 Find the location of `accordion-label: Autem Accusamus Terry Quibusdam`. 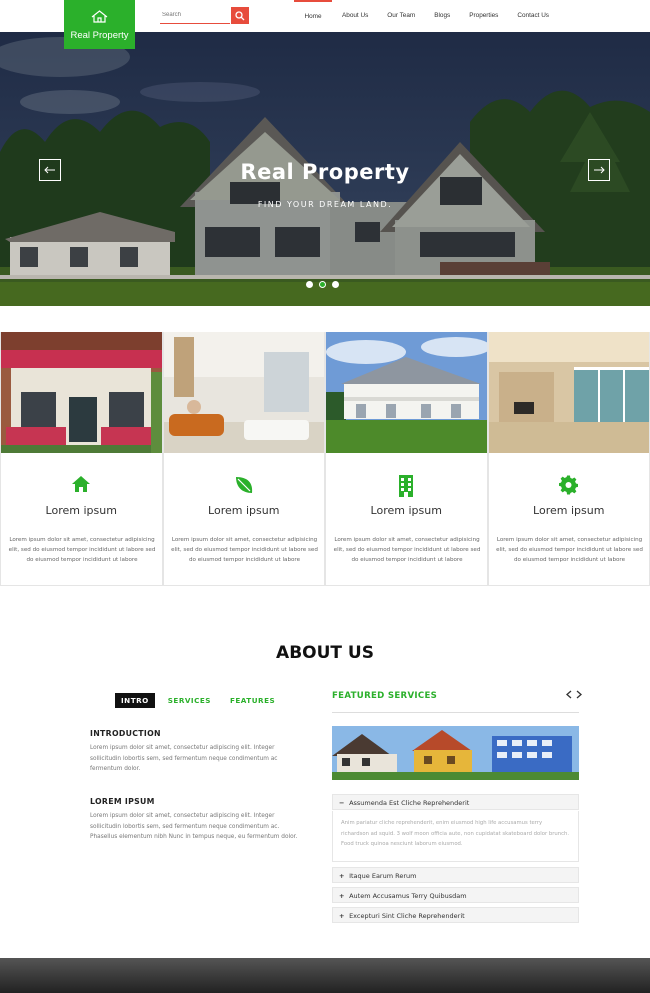

accordion-label: Autem Accusamus Terry Quibusdam is located at coordinates (408, 896).